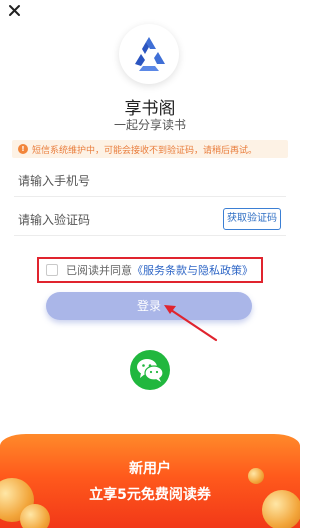 The image size is (320, 528). I want to click on terms-privacy-link: 《服务条款与隐私政策》, so click(192, 270).